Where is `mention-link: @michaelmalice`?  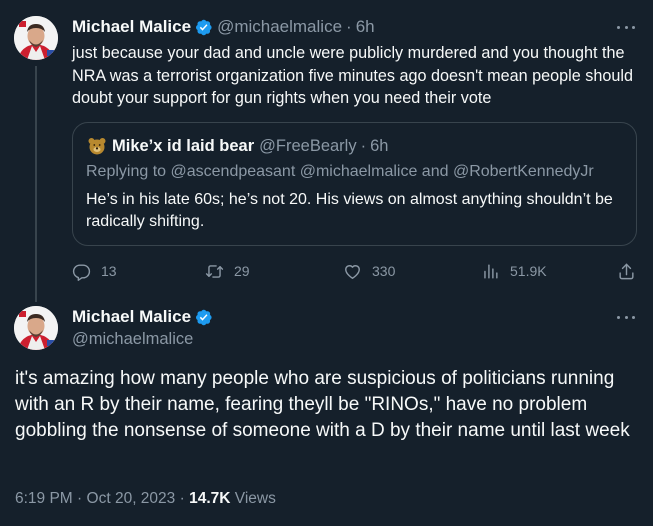
mention-link: @michaelmalice is located at coordinates (359, 171).